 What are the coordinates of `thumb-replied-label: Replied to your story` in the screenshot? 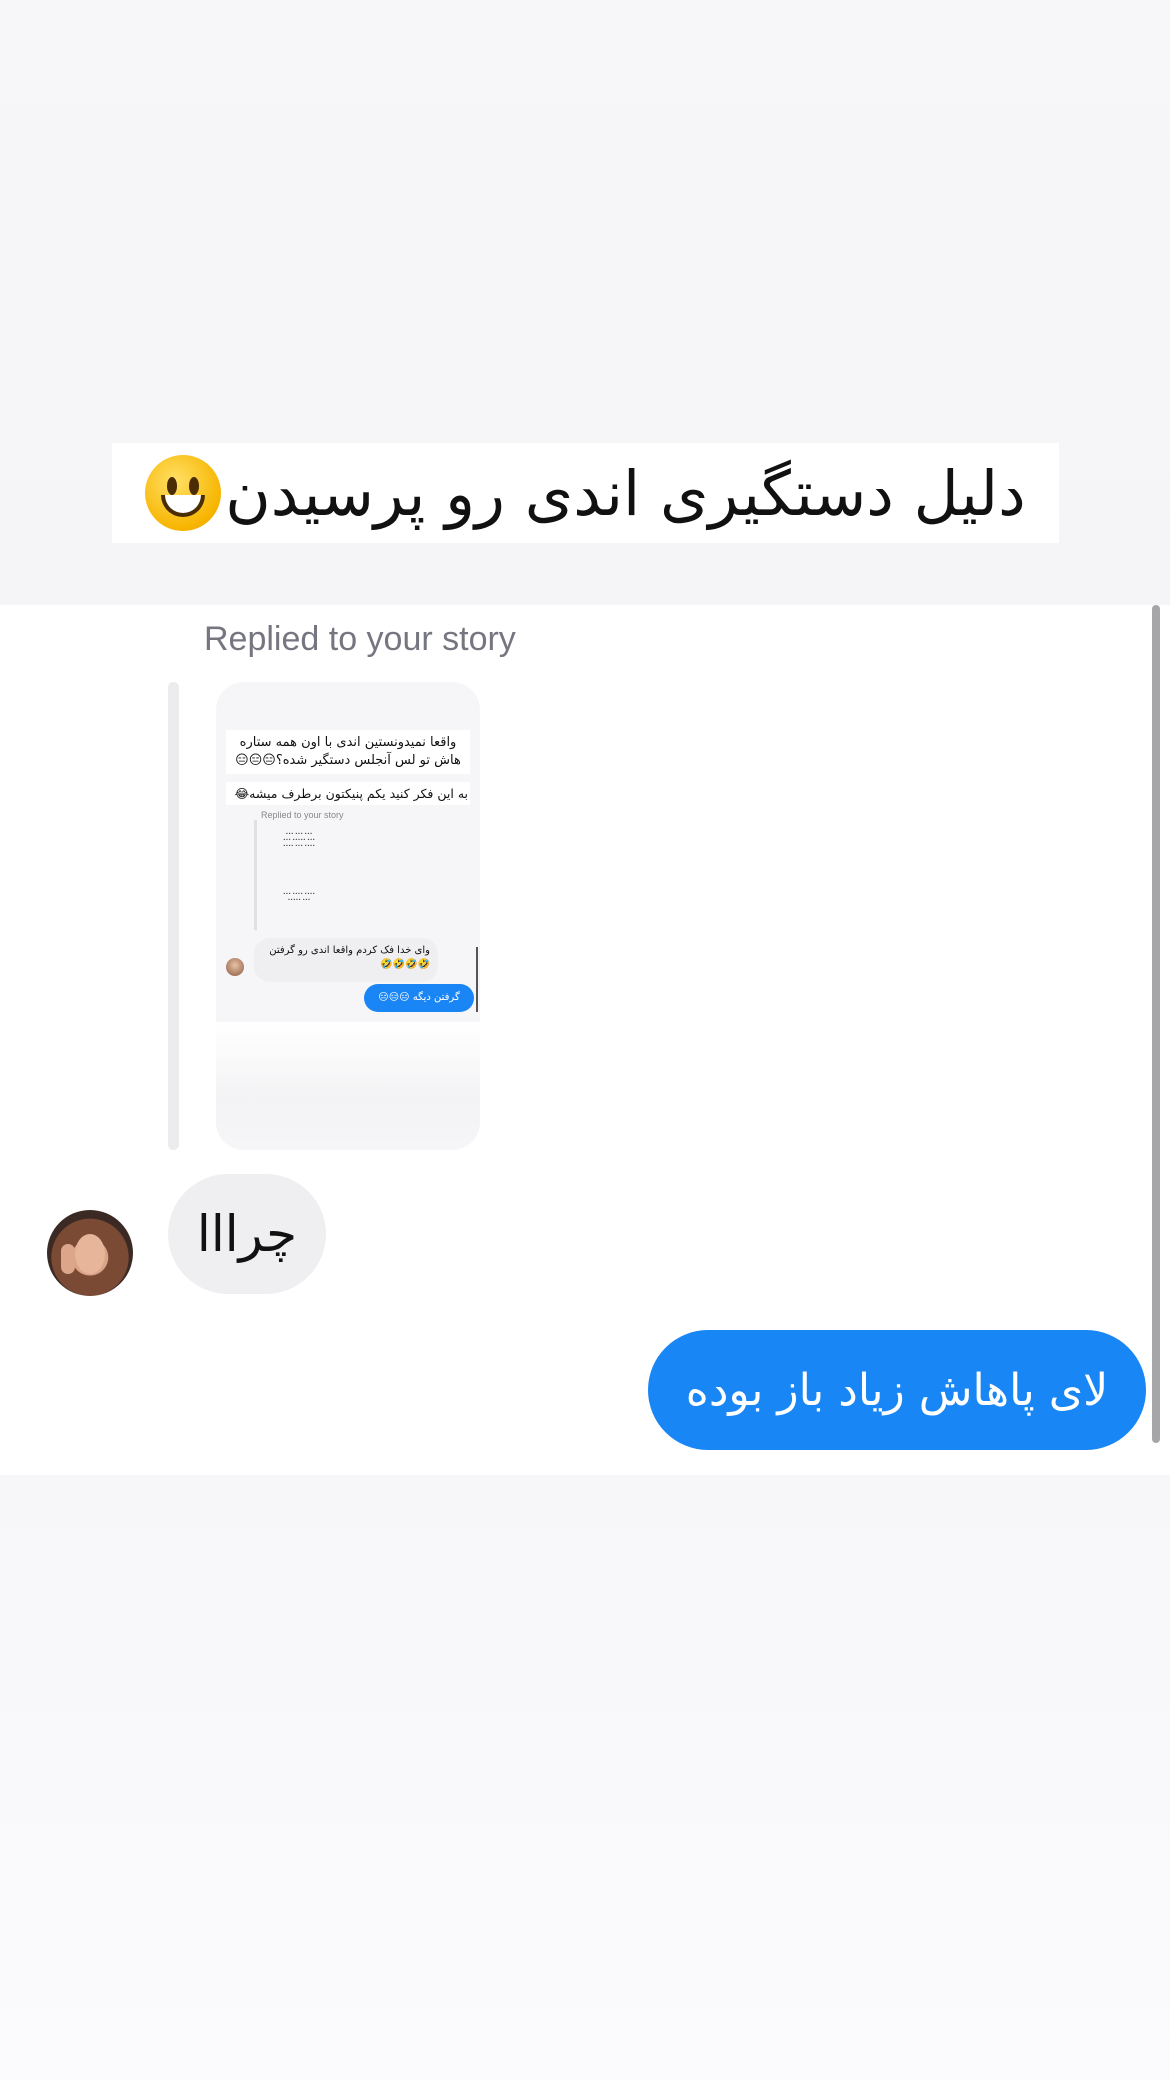 It's located at (302, 815).